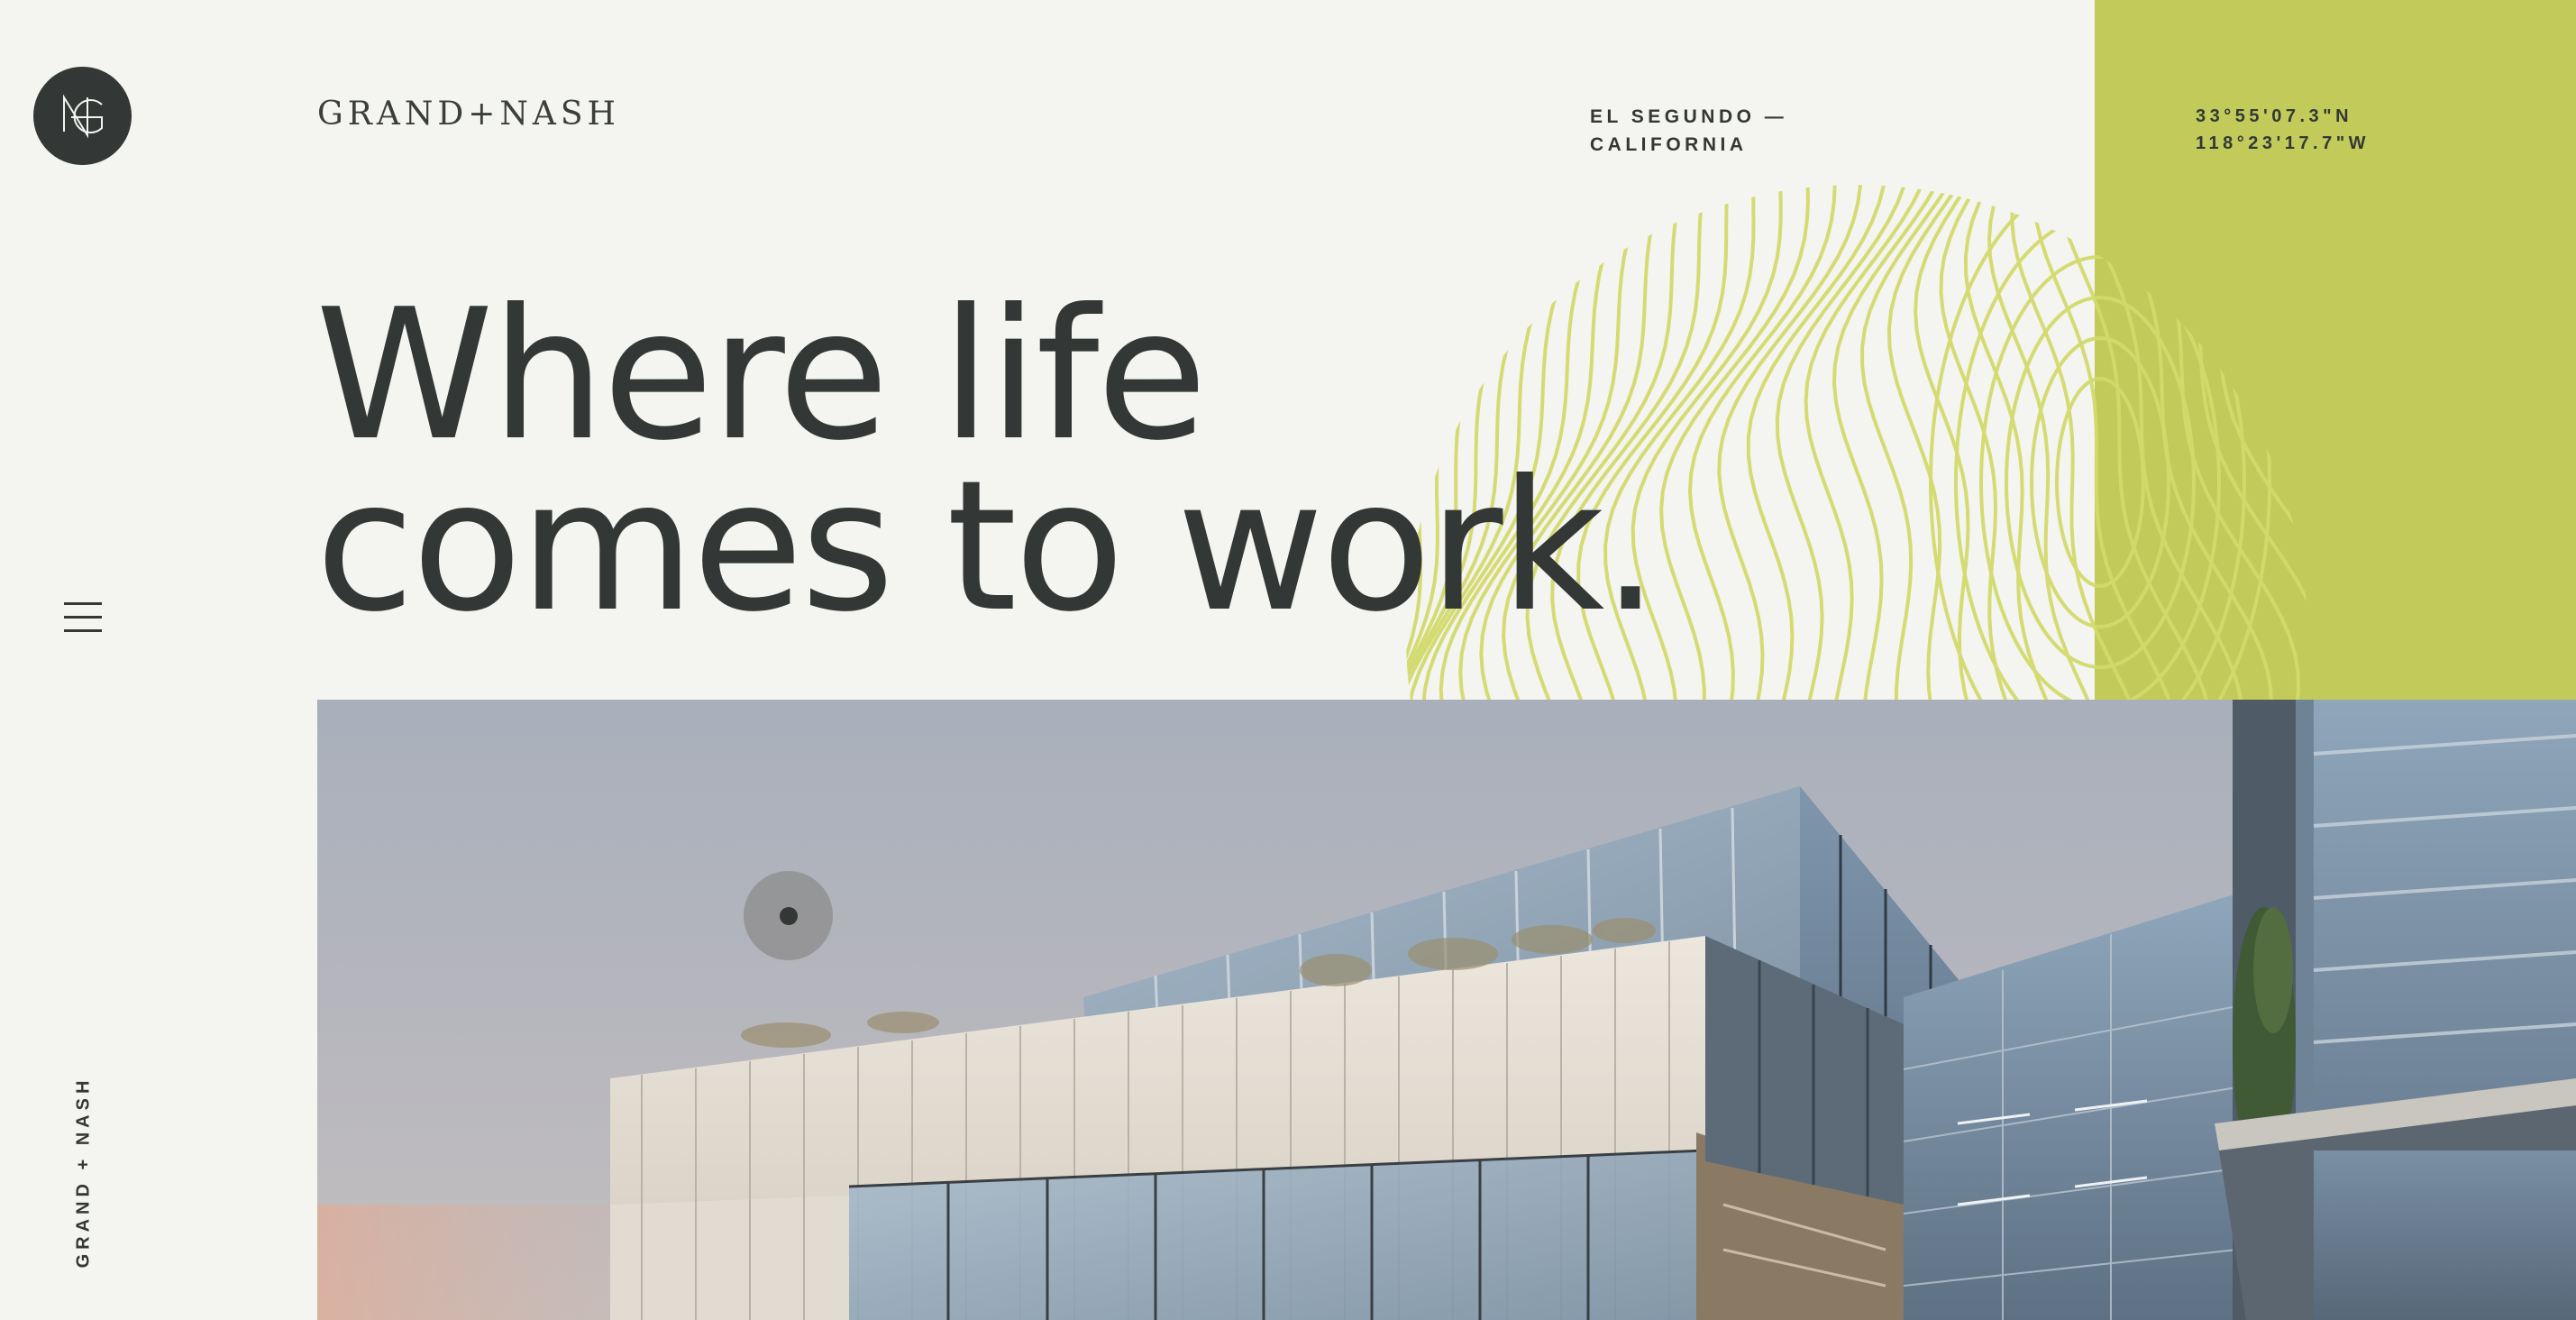  I want to click on location-line-1: EL SEGUNDO —, so click(1689, 117).